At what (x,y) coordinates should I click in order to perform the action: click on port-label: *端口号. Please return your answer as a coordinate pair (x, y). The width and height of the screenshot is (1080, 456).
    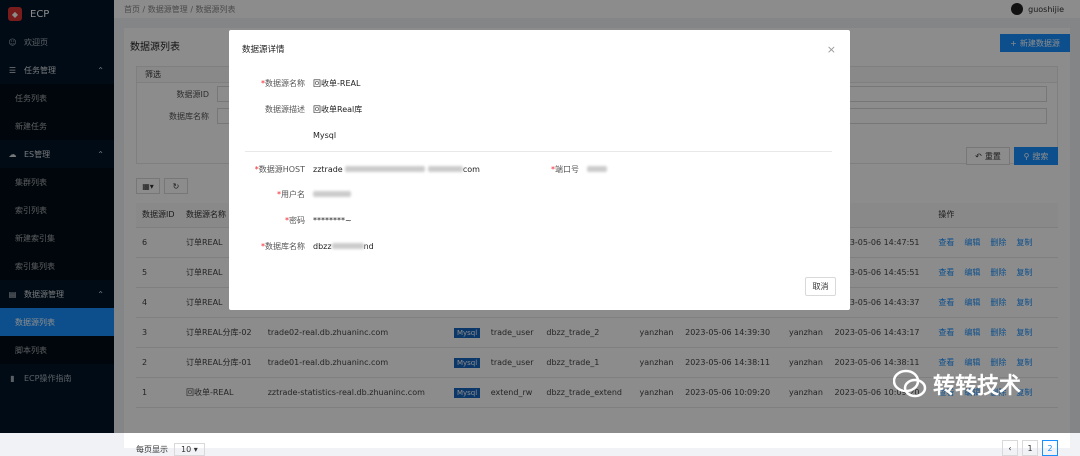
    Looking at the image, I should click on (565, 169).